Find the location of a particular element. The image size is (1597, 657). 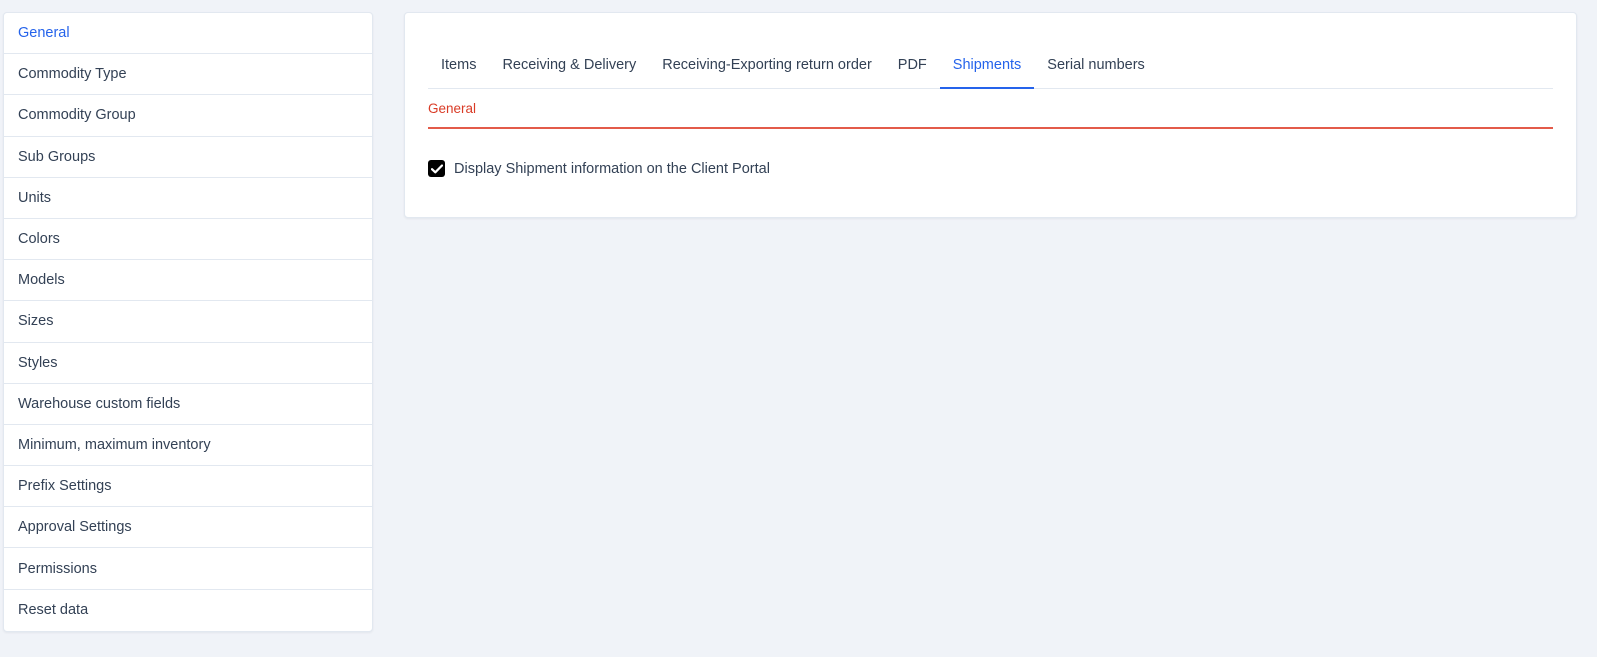

sidebar-item-models: Models is located at coordinates (188, 281).